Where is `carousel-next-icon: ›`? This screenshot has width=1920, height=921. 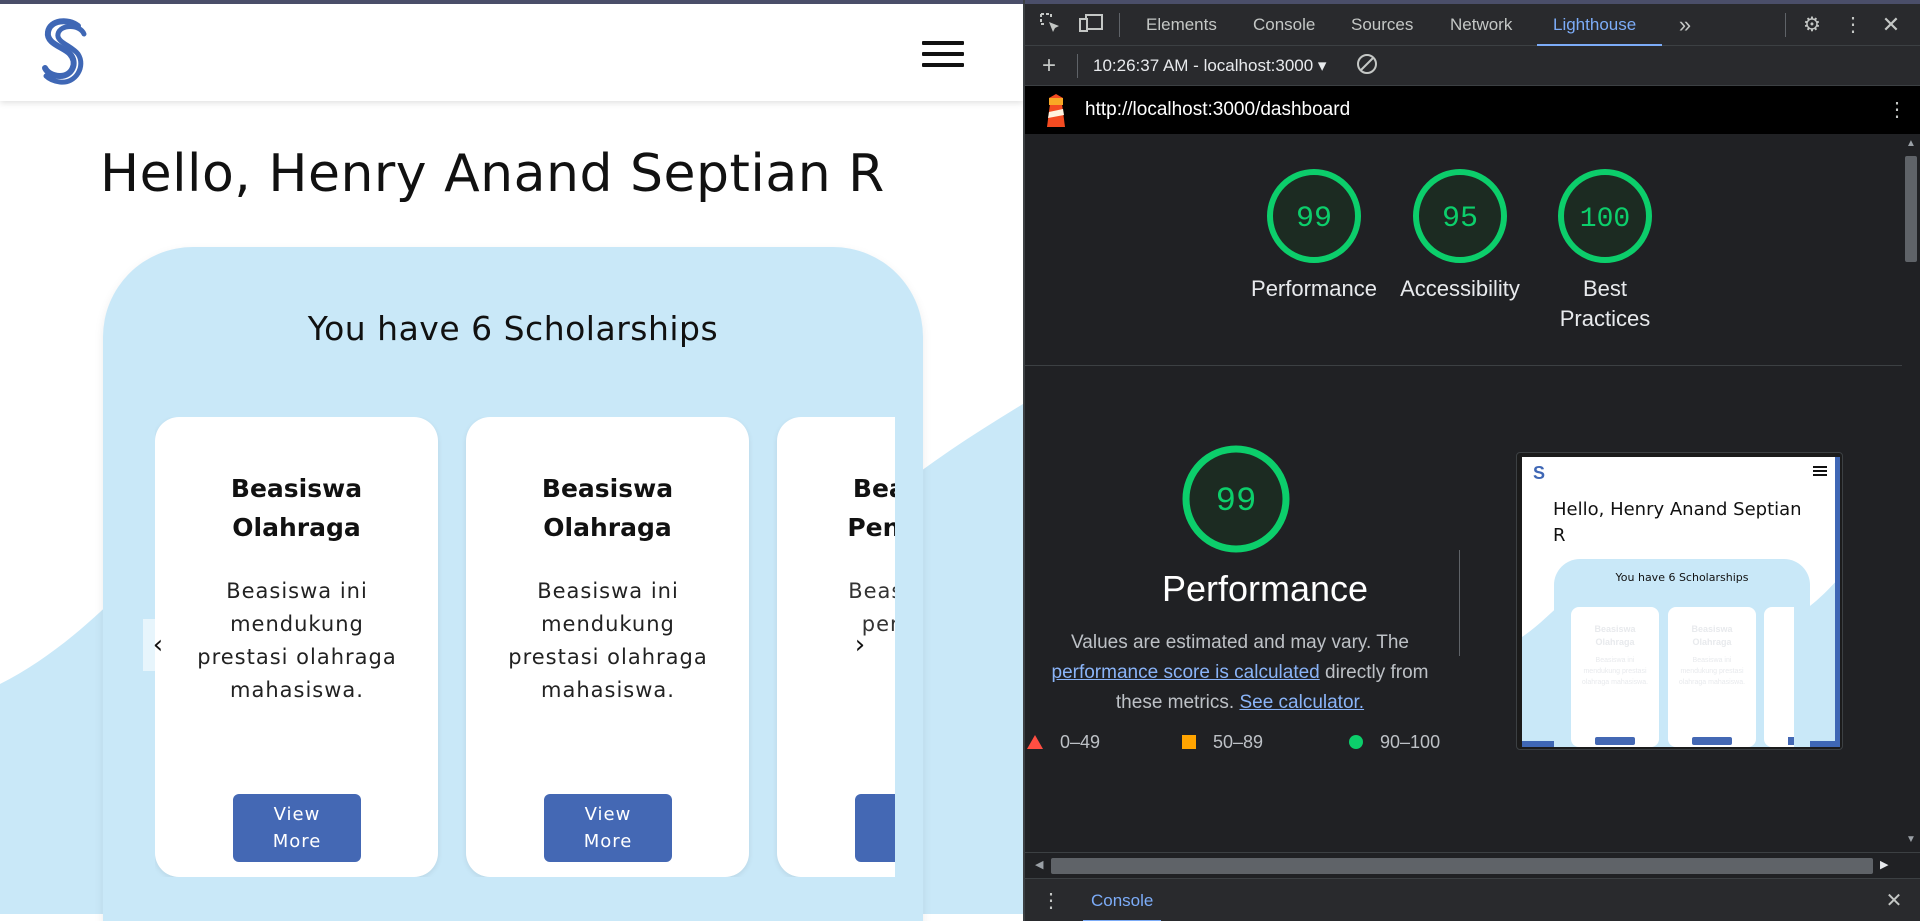
carousel-next-icon: › is located at coordinates (860, 645).